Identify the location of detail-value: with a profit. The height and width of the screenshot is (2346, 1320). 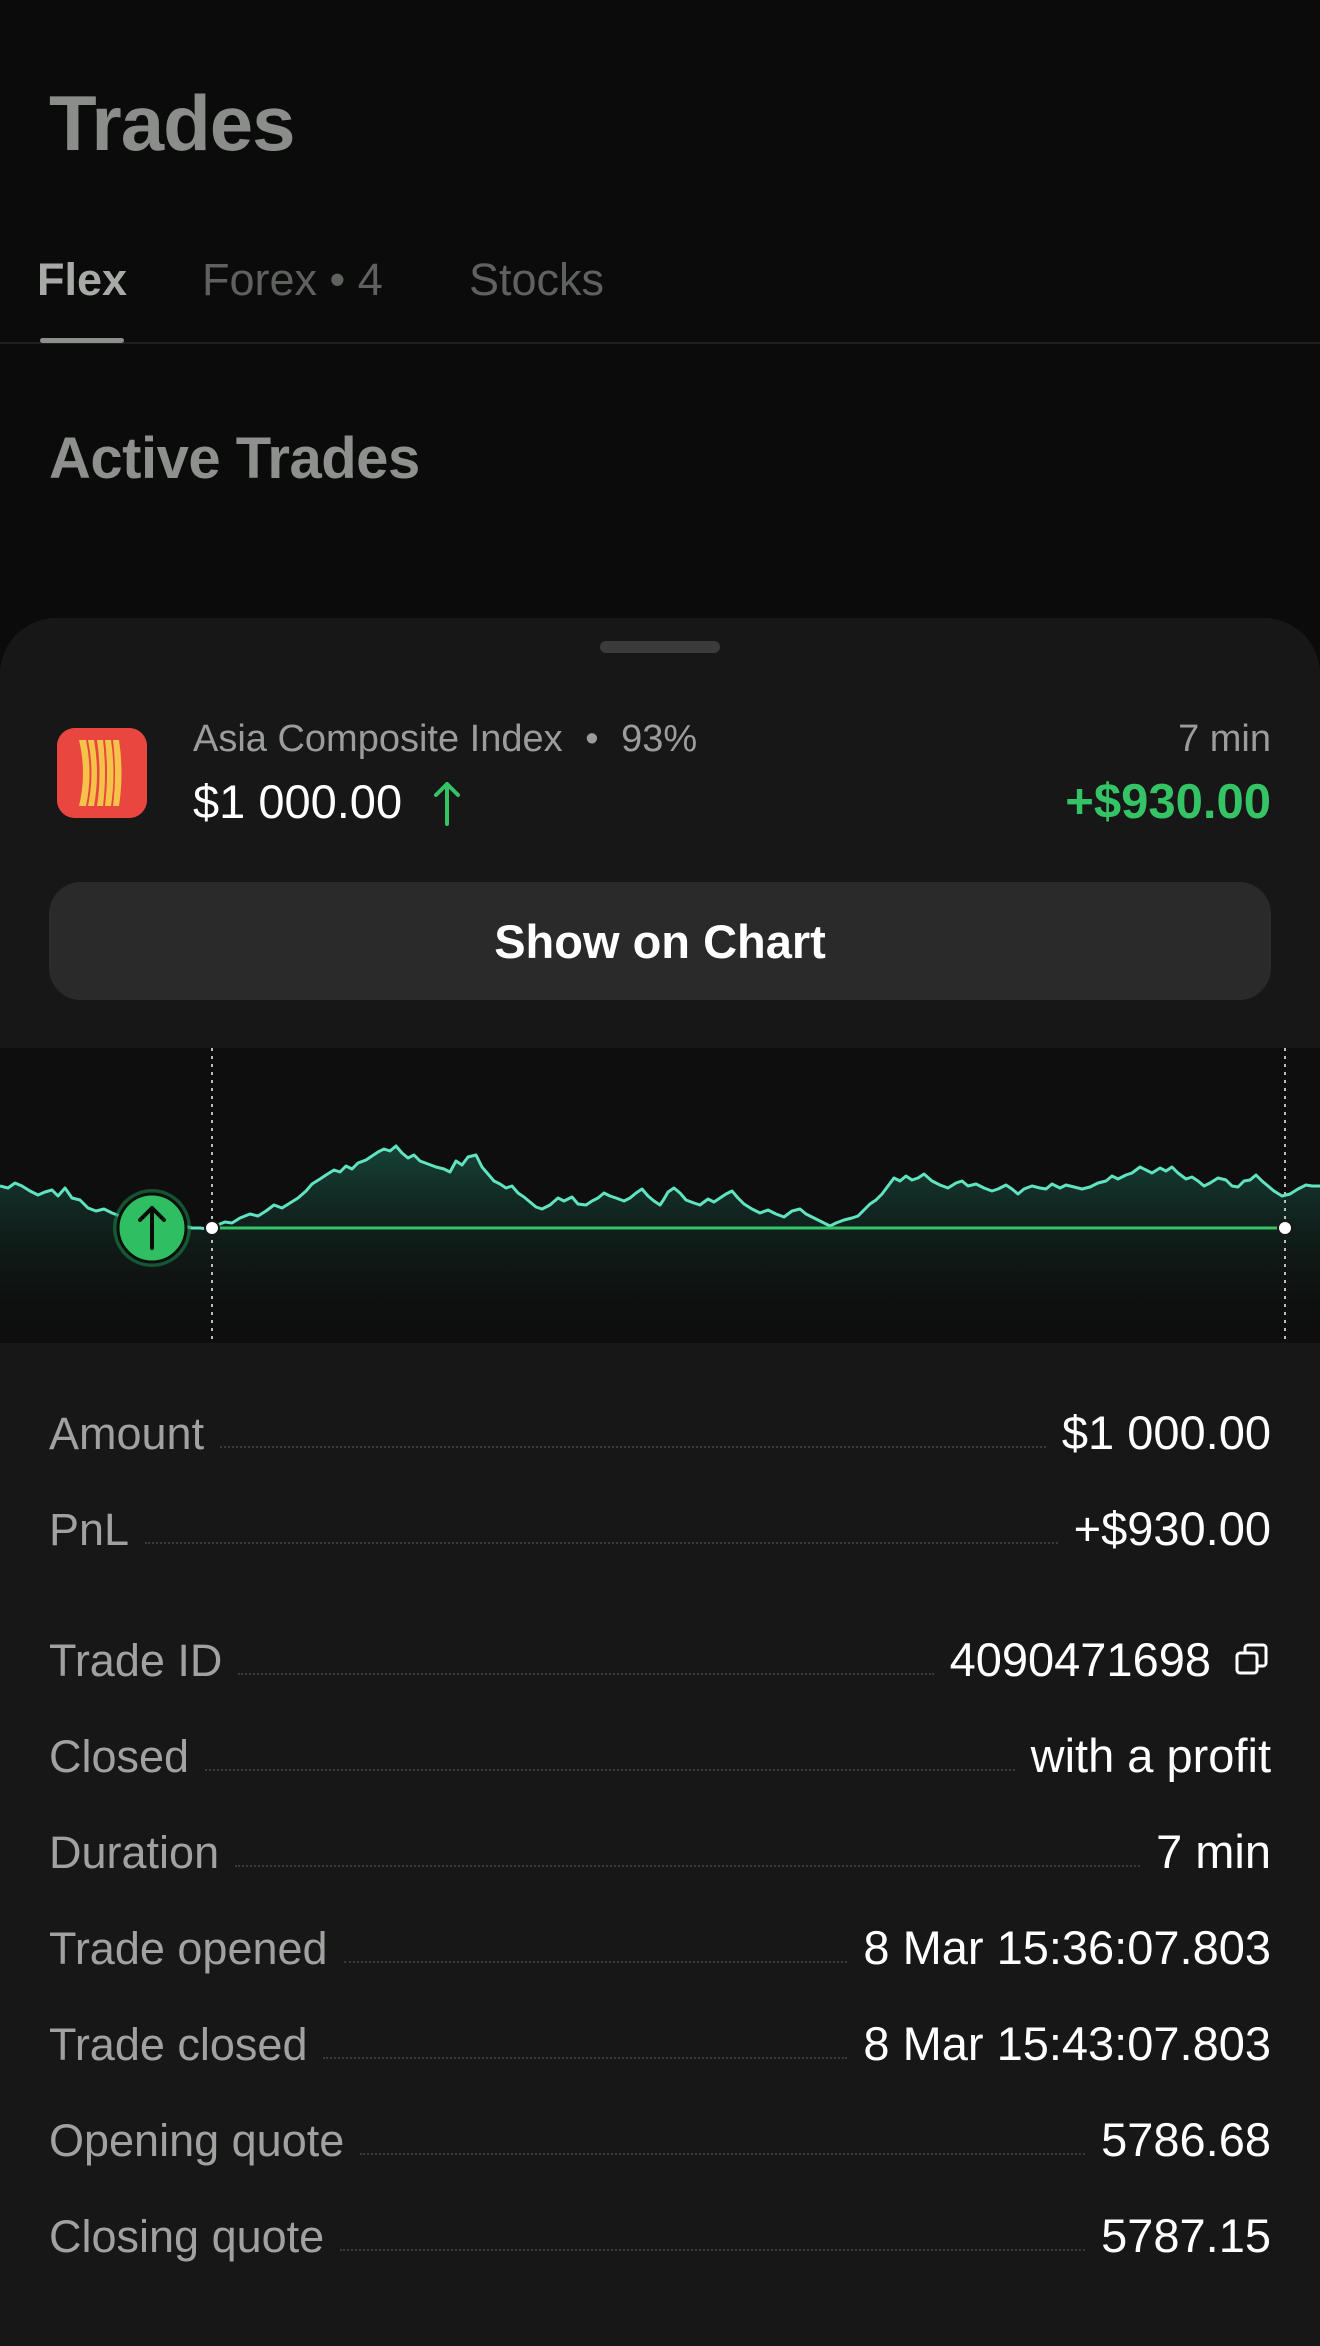
(1150, 1755).